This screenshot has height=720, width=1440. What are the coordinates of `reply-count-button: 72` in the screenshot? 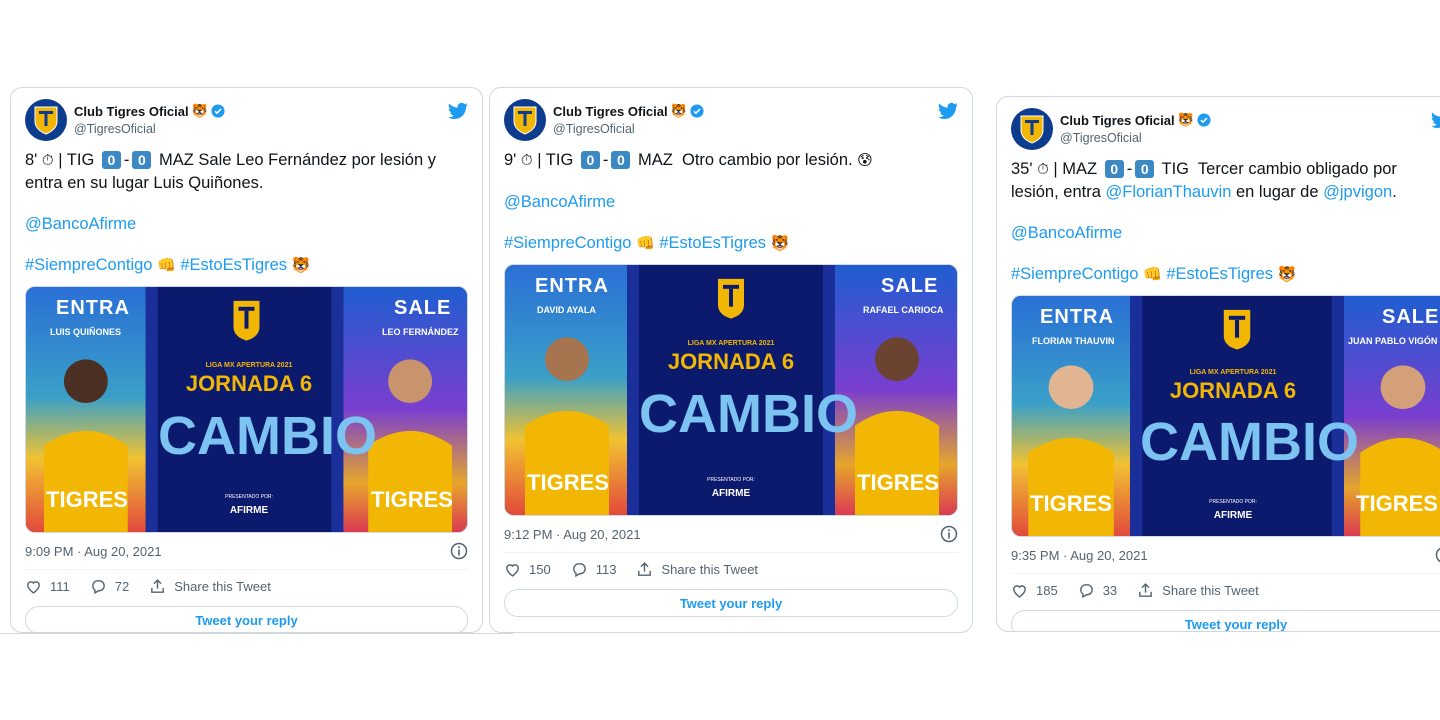 It's located at (109, 586).